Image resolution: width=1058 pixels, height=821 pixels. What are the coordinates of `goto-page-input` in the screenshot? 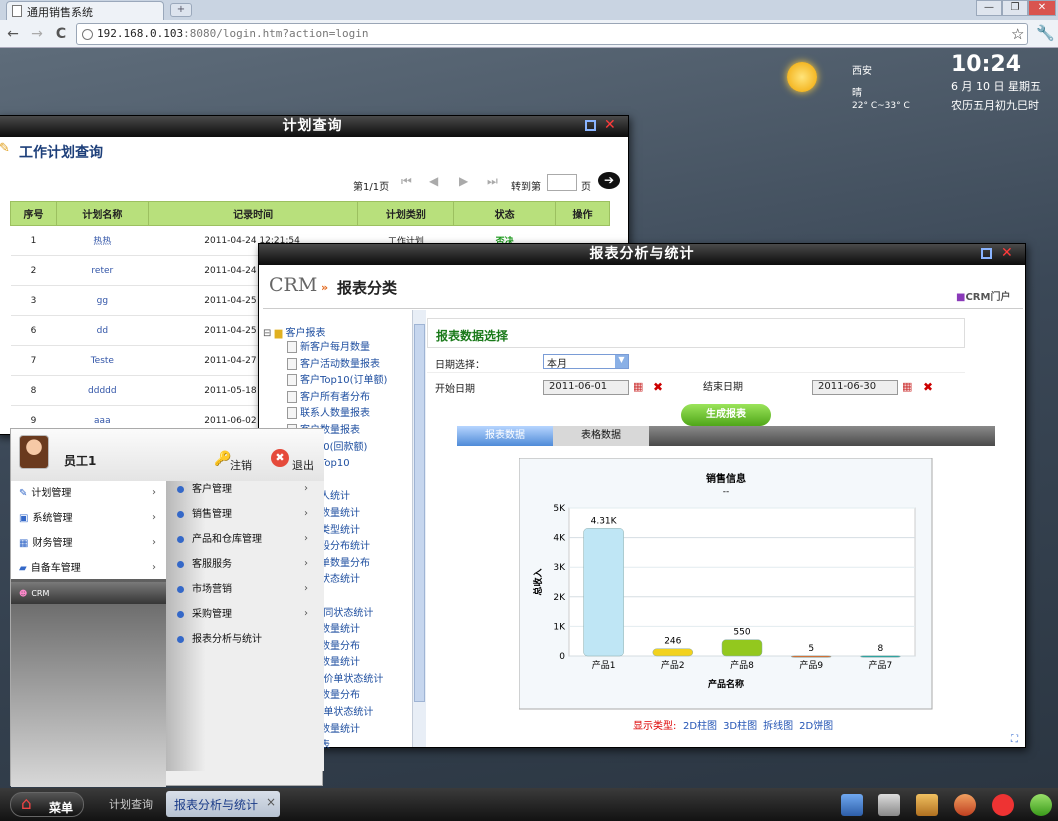 It's located at (562, 182).